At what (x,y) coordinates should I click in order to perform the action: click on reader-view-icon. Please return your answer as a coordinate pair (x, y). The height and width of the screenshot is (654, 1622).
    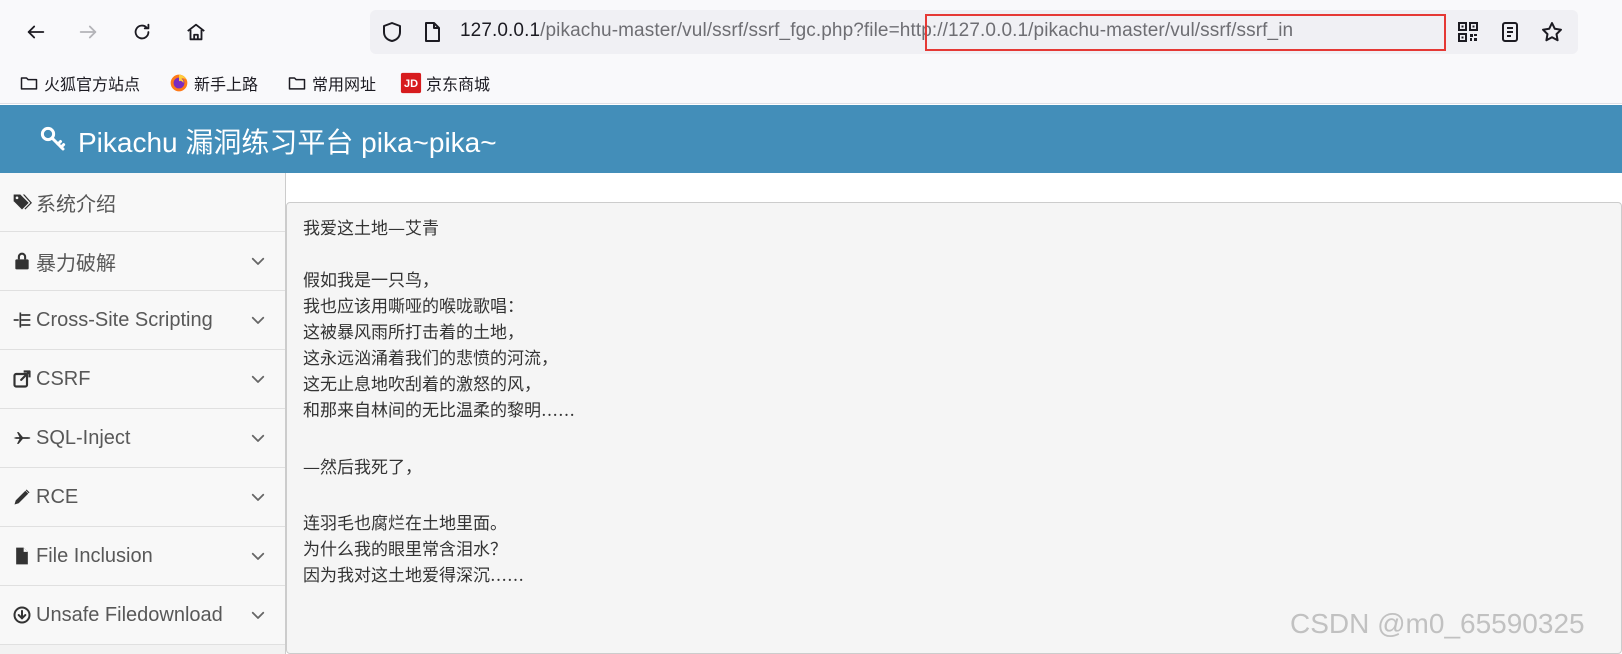
    Looking at the image, I should click on (1510, 32).